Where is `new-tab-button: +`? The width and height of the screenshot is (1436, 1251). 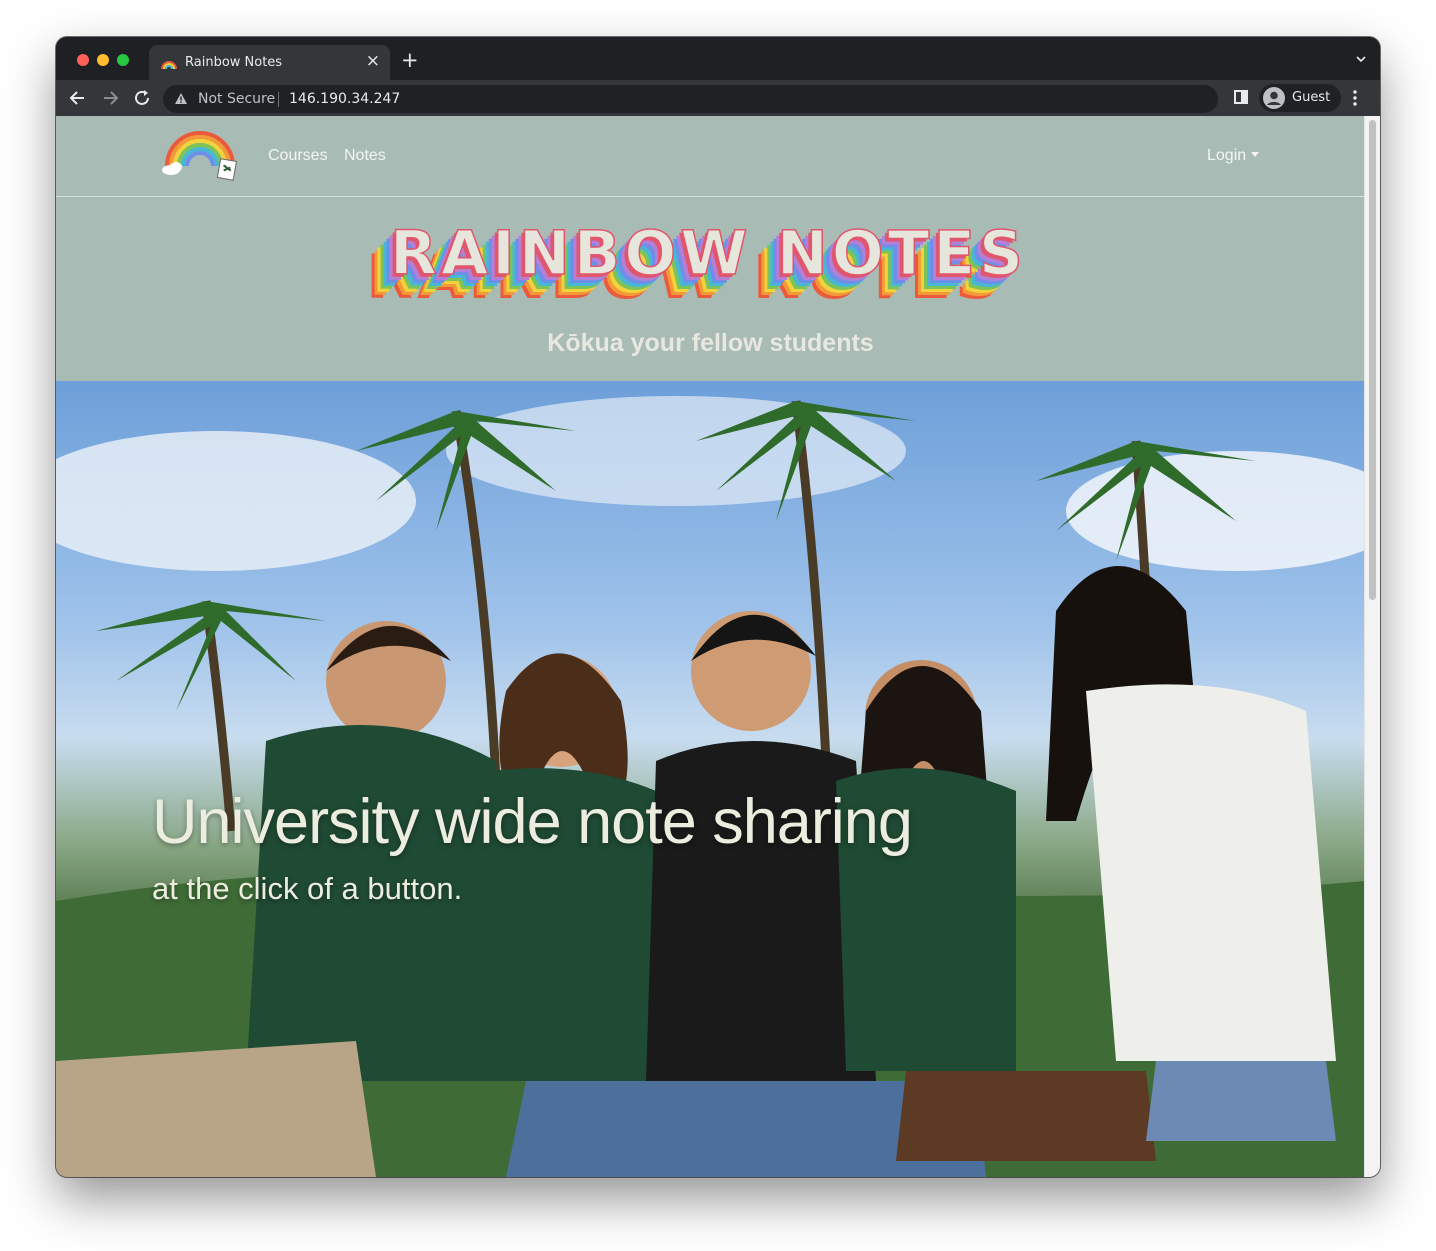 new-tab-button: + is located at coordinates (410, 60).